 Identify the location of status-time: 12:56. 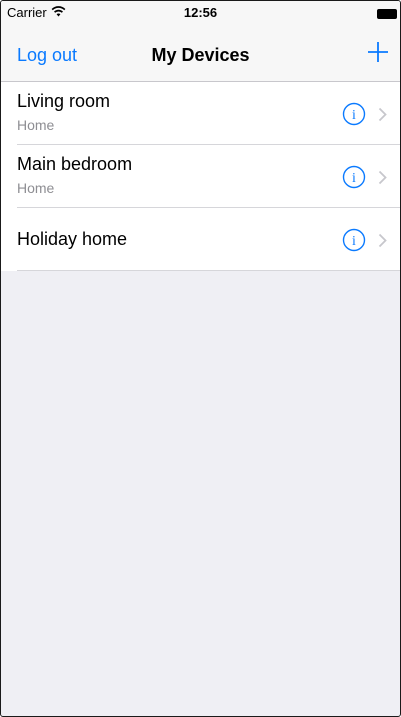
(200, 12).